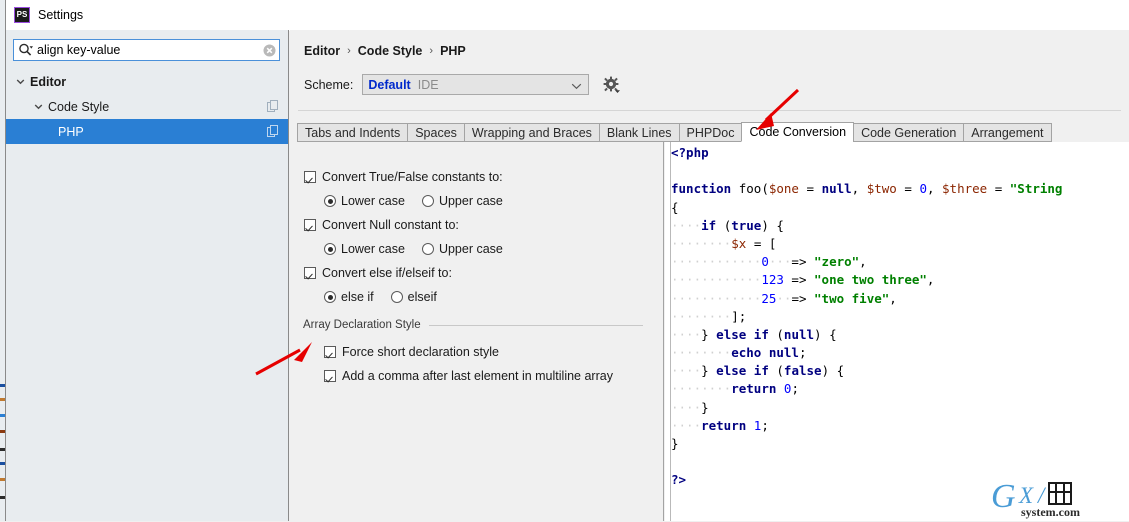 This screenshot has width=1129, height=522. What do you see at coordinates (535, 325) in the screenshot?
I see `group-divider` at bounding box center [535, 325].